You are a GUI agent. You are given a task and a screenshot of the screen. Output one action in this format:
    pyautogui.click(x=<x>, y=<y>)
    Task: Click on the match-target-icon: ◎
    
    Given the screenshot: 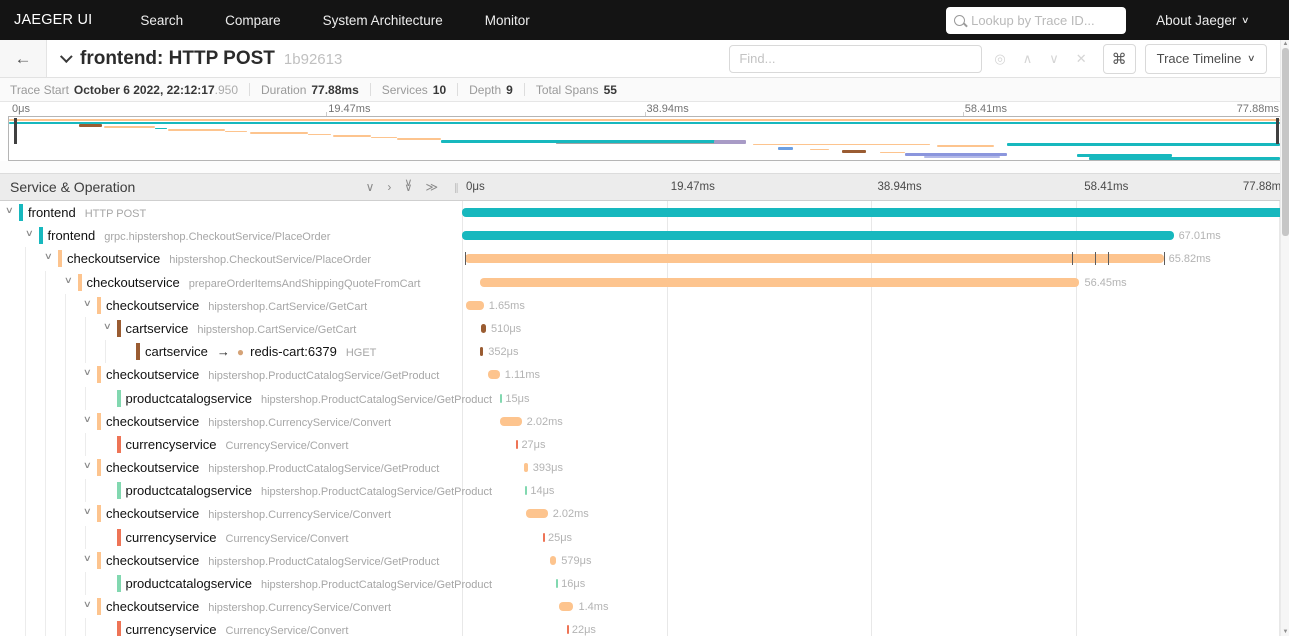 What is the action you would take?
    pyautogui.click(x=999, y=59)
    